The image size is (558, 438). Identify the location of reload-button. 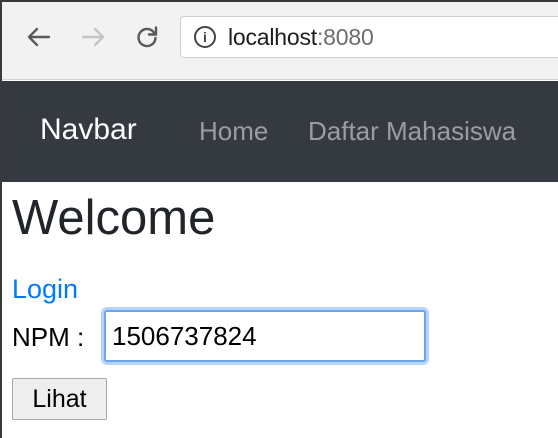
(147, 37).